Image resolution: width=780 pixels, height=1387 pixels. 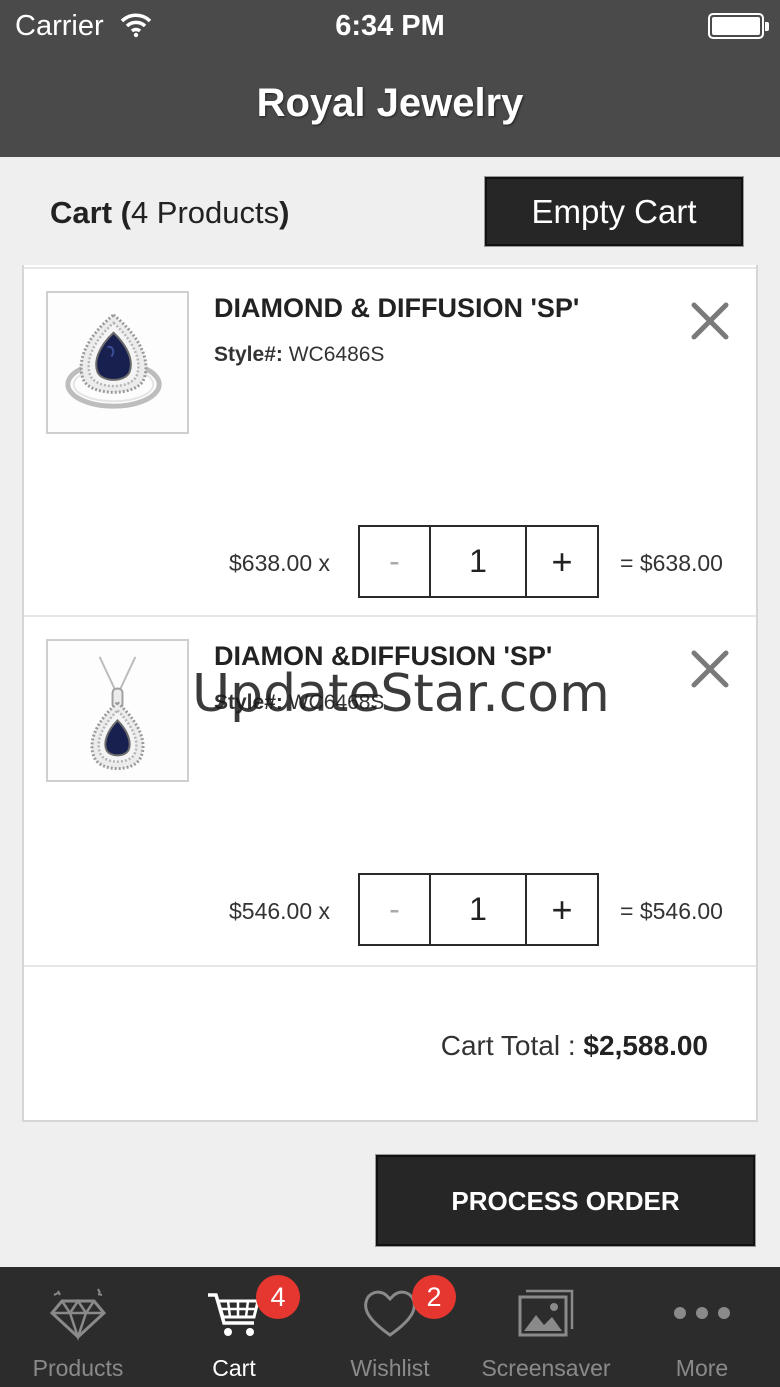 I want to click on picture-icon, so click(x=546, y=1313).